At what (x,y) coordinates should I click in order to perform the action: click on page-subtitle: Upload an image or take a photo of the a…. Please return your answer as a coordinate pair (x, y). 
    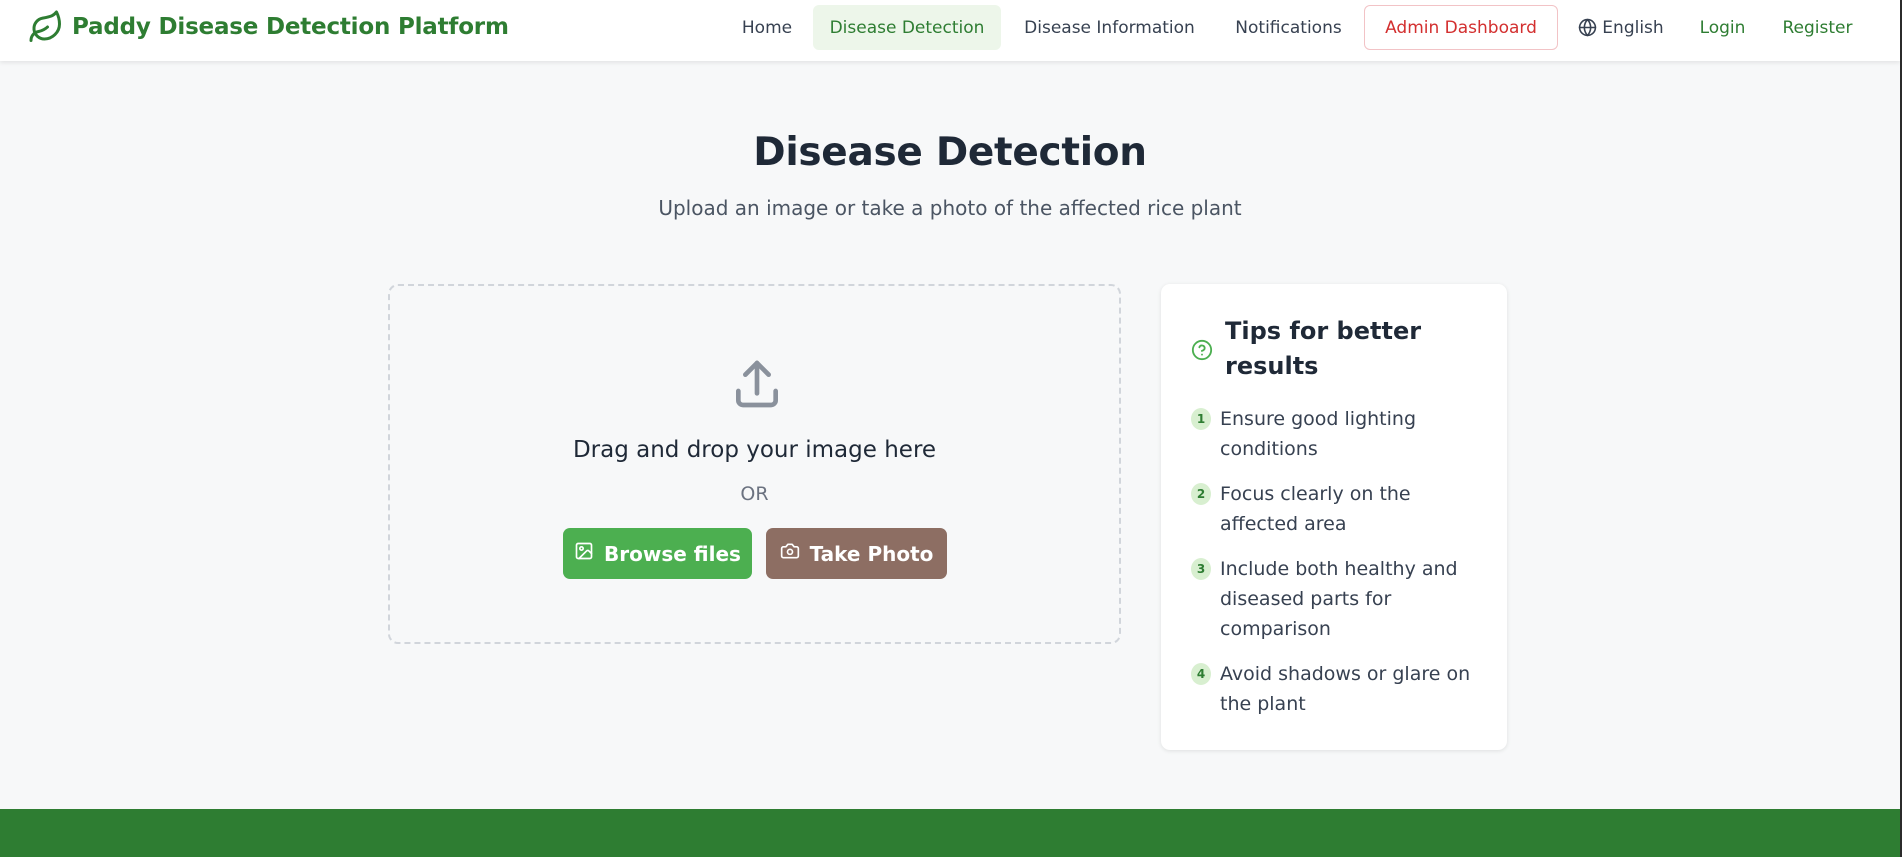
    Looking at the image, I should click on (950, 208).